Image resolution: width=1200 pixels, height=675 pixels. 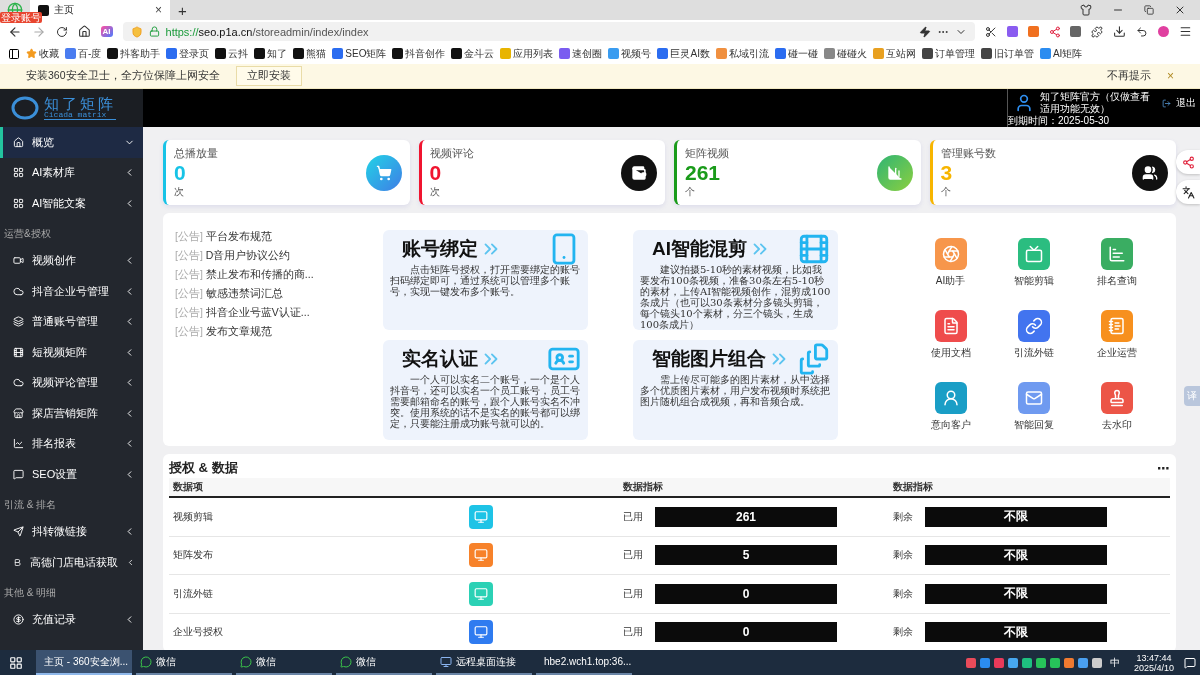 I want to click on scissors-icon, so click(x=990, y=31).